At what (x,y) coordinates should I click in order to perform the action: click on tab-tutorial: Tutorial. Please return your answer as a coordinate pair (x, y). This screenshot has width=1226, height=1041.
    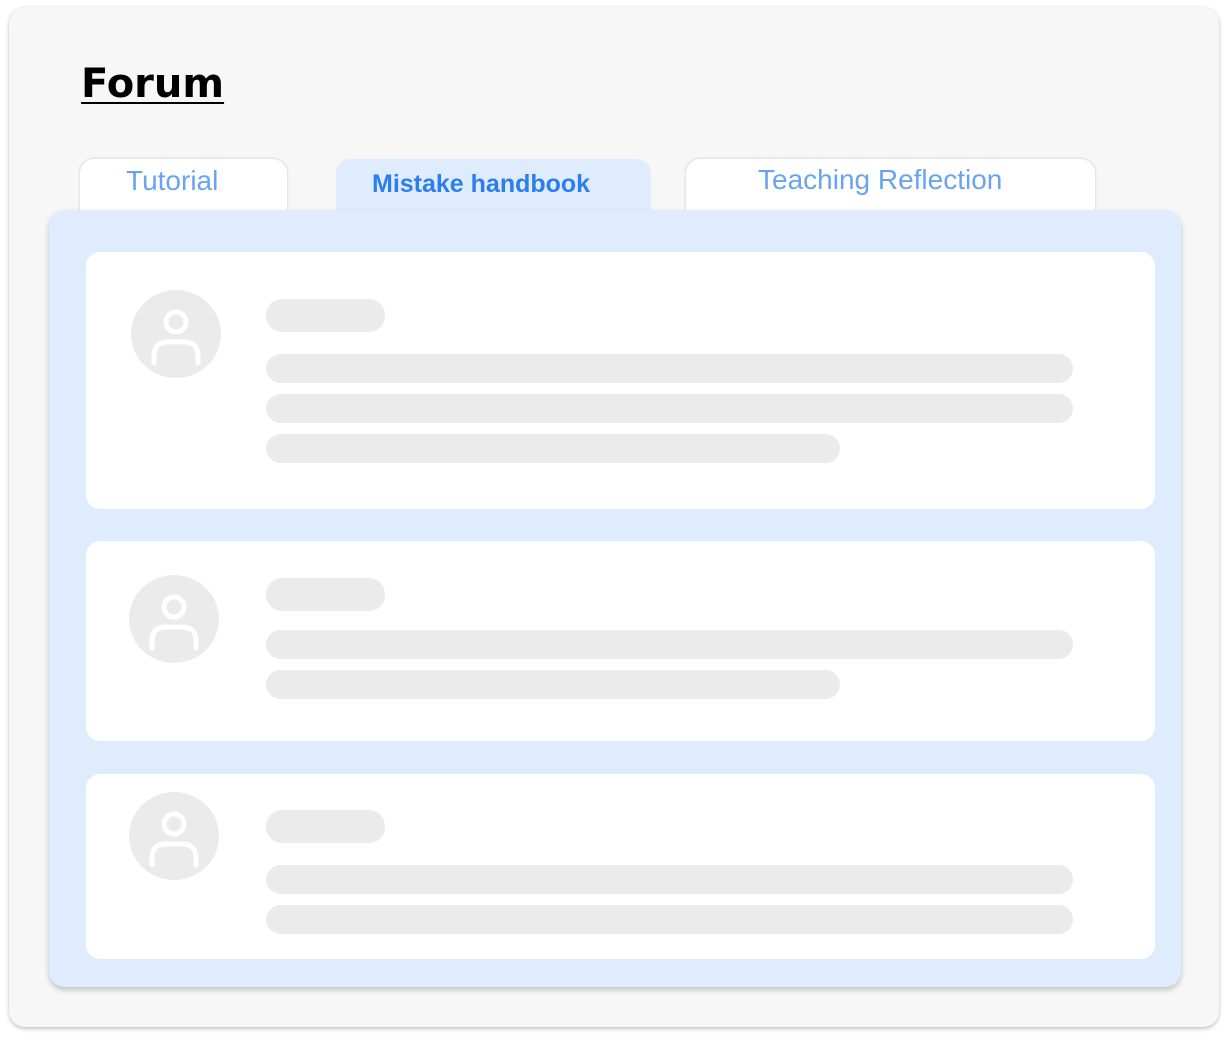
    Looking at the image, I should click on (183, 186).